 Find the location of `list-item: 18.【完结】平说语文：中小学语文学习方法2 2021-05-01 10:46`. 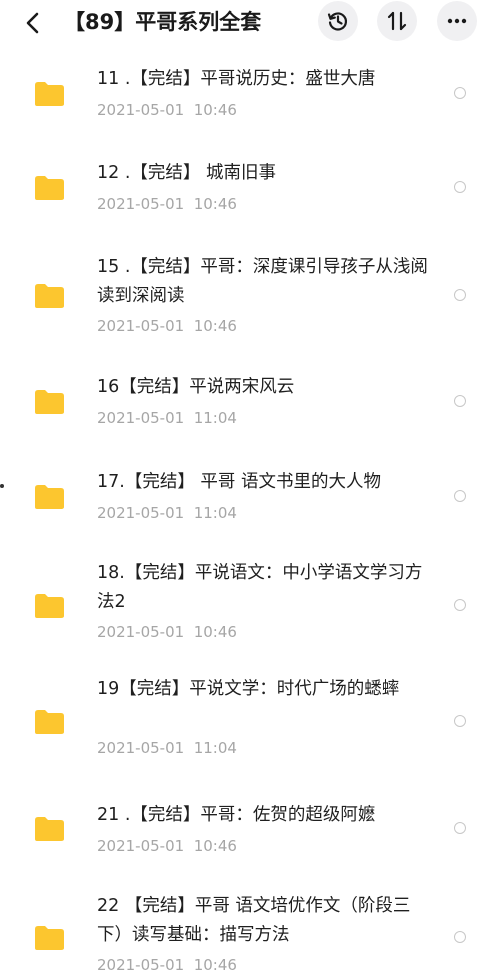

list-item: 18.【完结】平说语文：中小学语文学习方法2 2021-05-01 10:46 is located at coordinates (250, 604).